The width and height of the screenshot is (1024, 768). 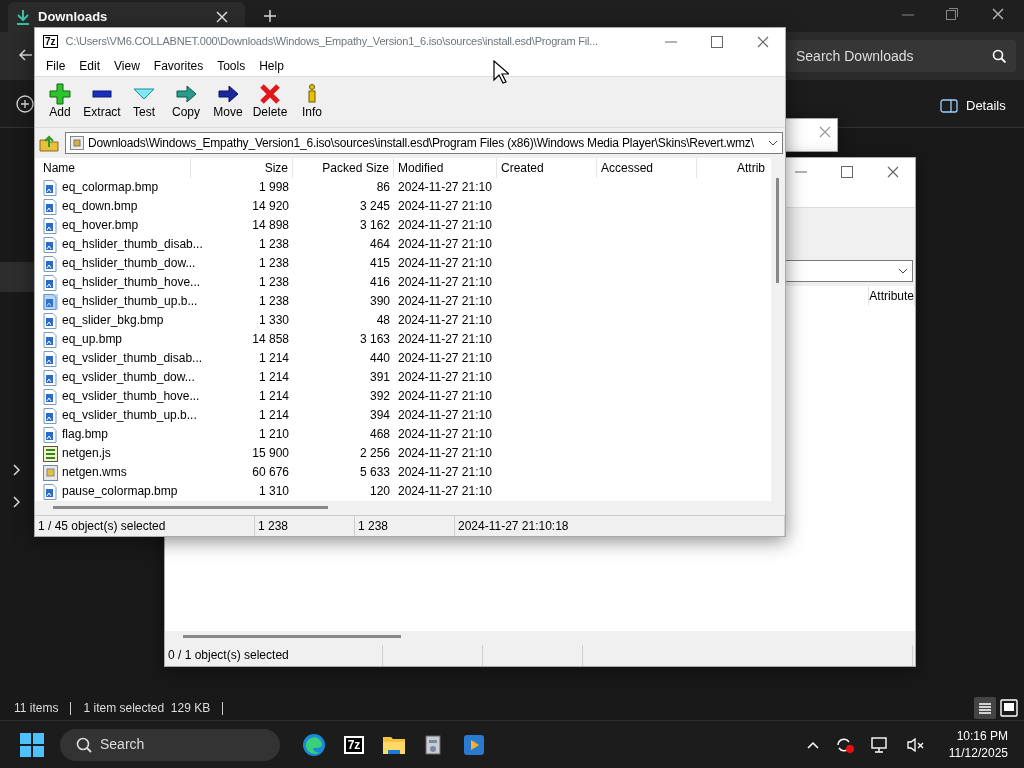 I want to click on address-bar: Downloads\Windows_Empathy_Version1_6.iso\sources\install.esd\Program Files (x86)\Windows Media Player\Skins\Revert.wmz\, so click(x=424, y=143).